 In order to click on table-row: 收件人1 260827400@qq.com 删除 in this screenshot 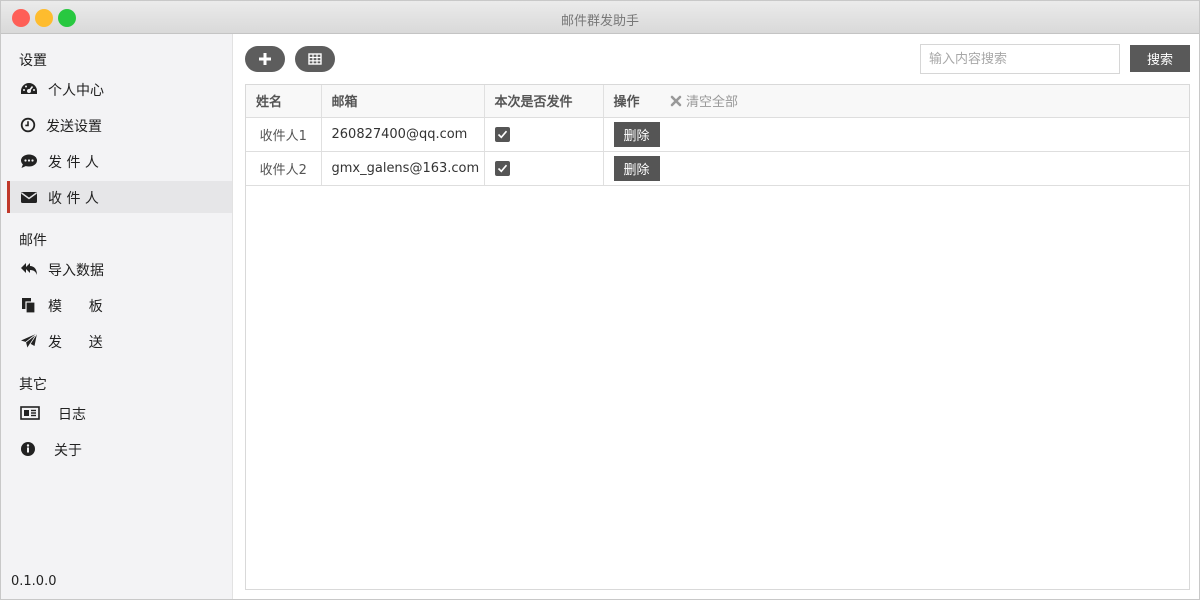, I will do `click(717, 134)`.